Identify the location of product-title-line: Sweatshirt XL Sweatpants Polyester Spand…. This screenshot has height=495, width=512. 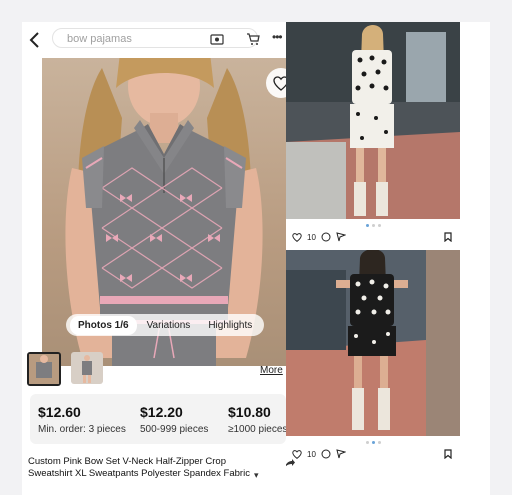
(139, 473).